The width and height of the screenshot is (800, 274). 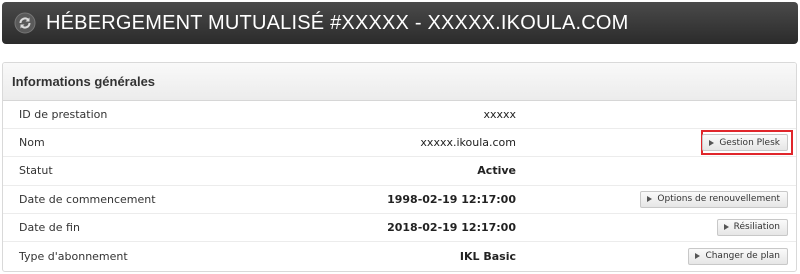 What do you see at coordinates (499, 115) in the screenshot?
I see `row-value-service-id: xxxxx` at bounding box center [499, 115].